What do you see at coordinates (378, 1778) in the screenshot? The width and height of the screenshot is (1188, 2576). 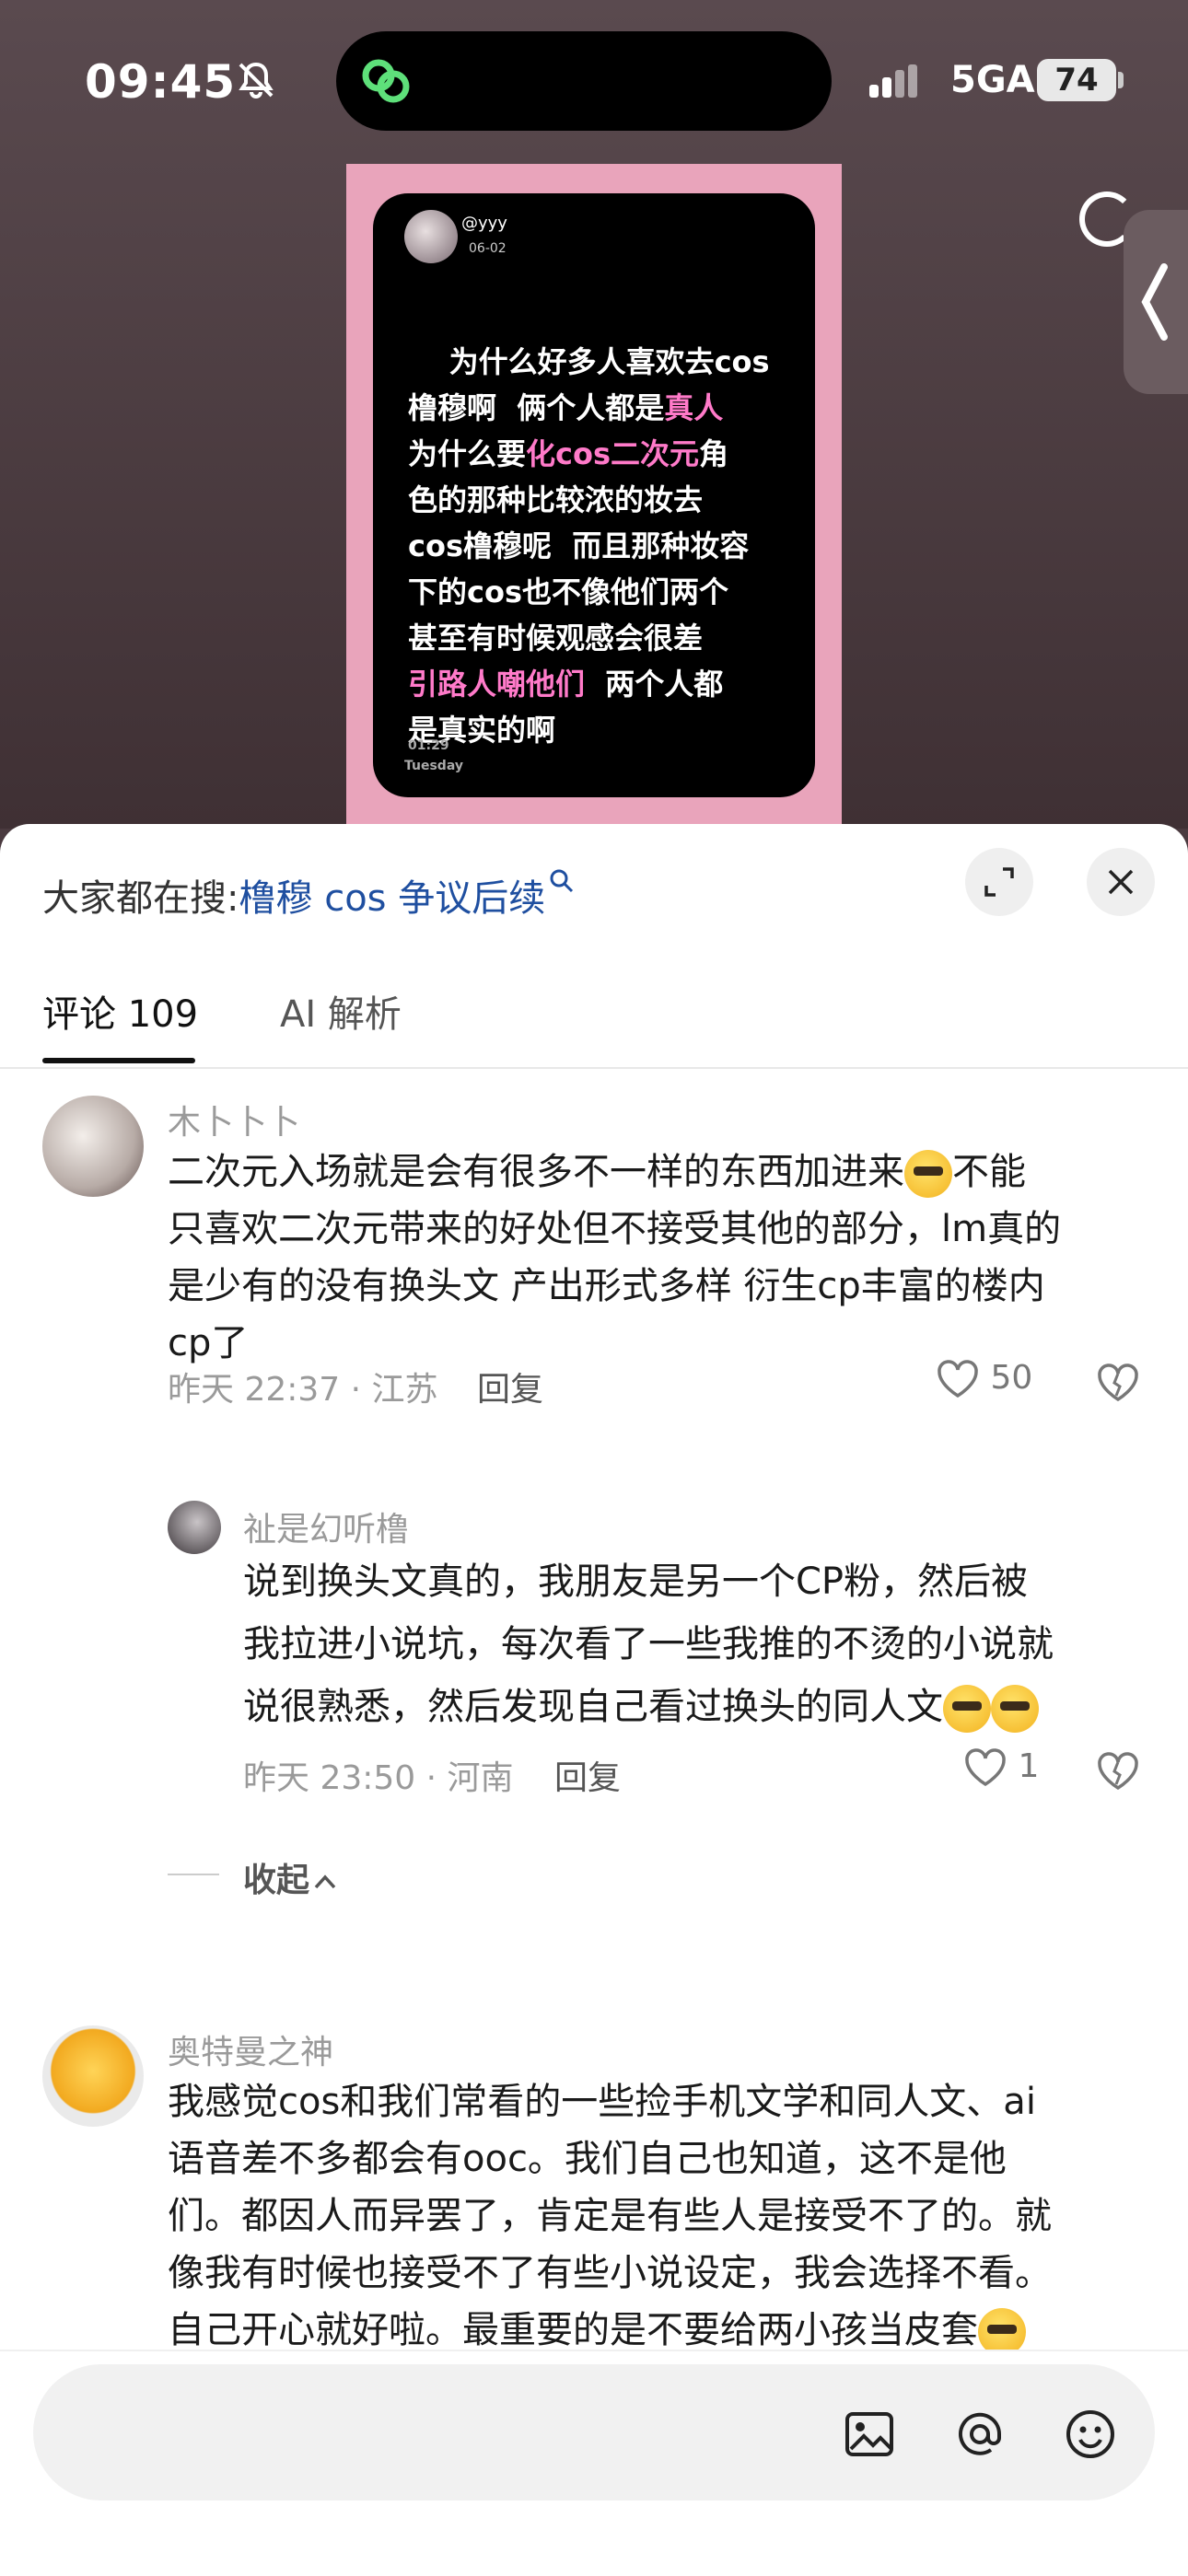 I see `comment-meta: 昨天 23:50 · 河南` at bounding box center [378, 1778].